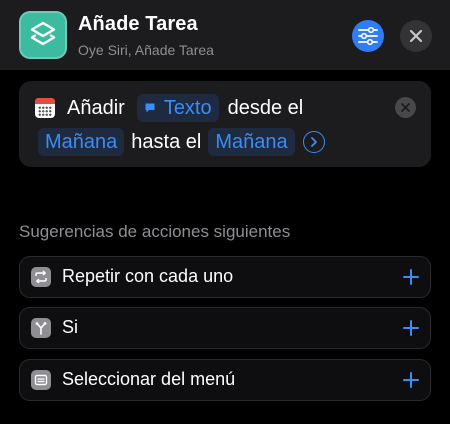  Describe the element at coordinates (43, 35) in the screenshot. I see `shortcuts-icon` at that location.